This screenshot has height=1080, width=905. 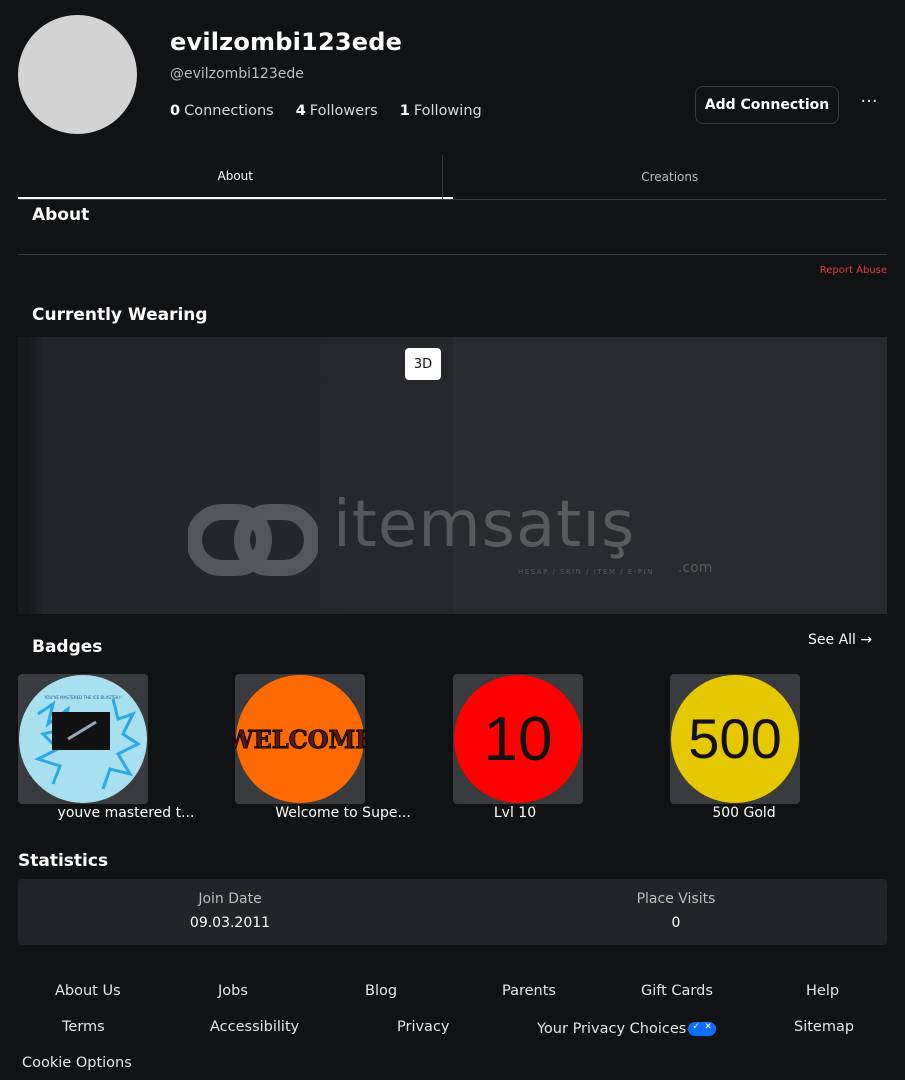 I want to click on avatar, so click(x=77, y=74).